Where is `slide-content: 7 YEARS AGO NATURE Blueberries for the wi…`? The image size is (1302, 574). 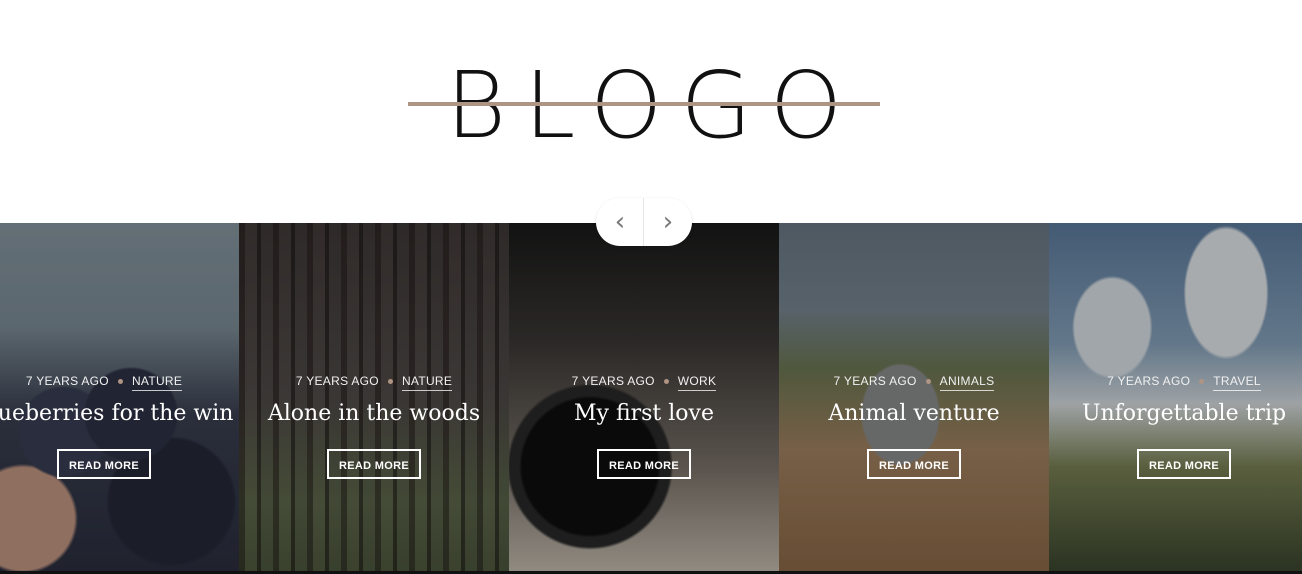
slide-content: 7 YEARS AGO NATURE Blueberries for the wi… is located at coordinates (119, 425).